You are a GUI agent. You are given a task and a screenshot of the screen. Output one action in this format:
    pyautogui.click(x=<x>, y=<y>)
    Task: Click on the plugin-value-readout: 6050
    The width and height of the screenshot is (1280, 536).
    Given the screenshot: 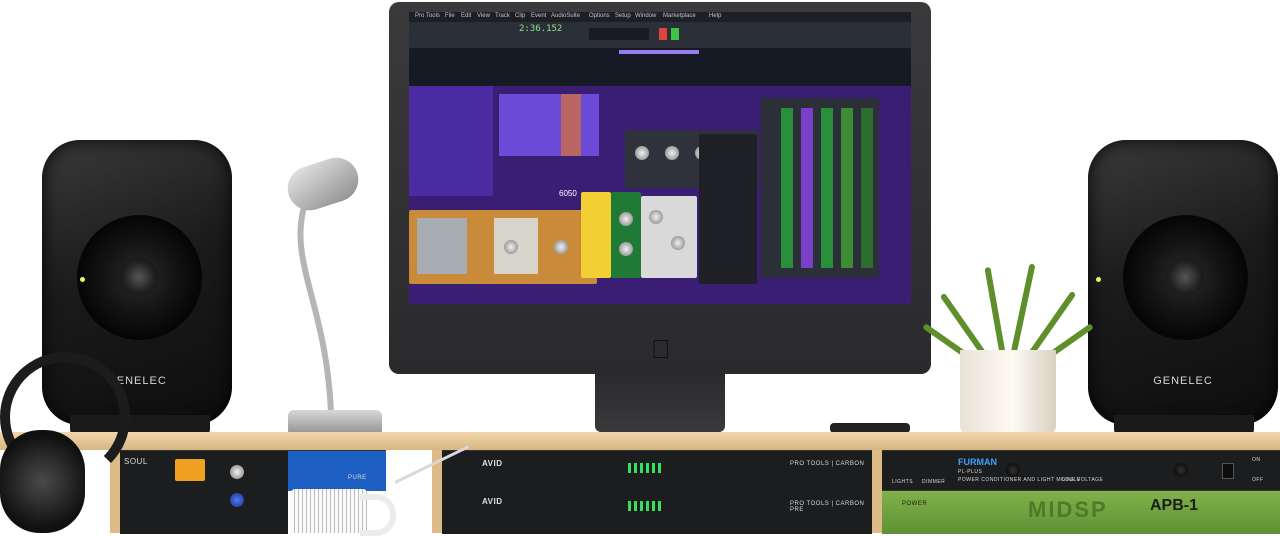 What is the action you would take?
    pyautogui.click(x=568, y=193)
    